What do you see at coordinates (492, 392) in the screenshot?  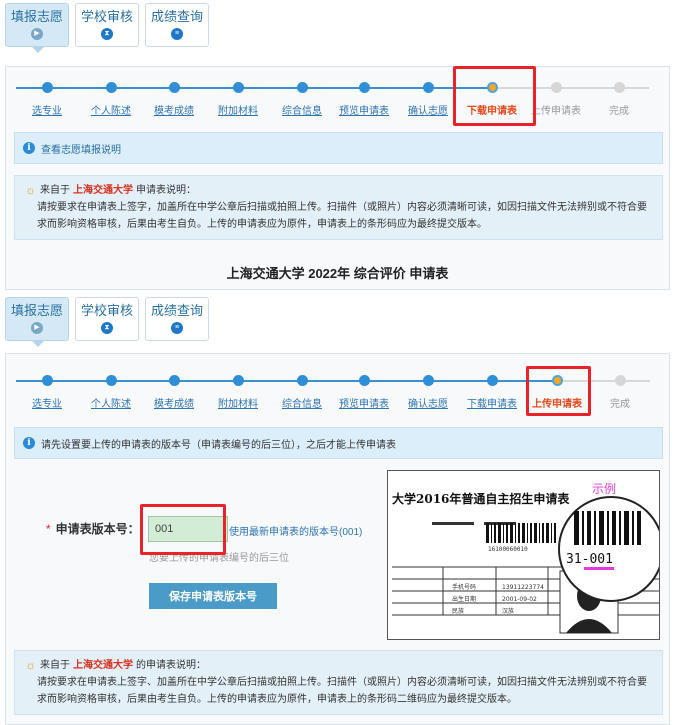 I see `step-item: 下载申请表` at bounding box center [492, 392].